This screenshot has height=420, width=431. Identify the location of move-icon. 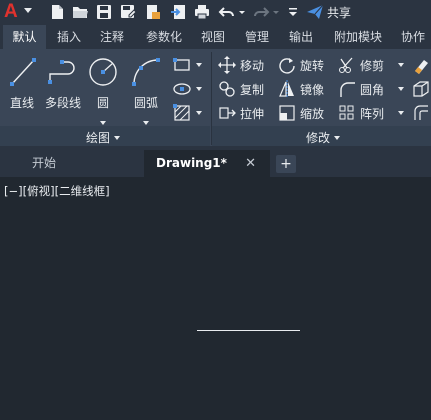
(227, 65).